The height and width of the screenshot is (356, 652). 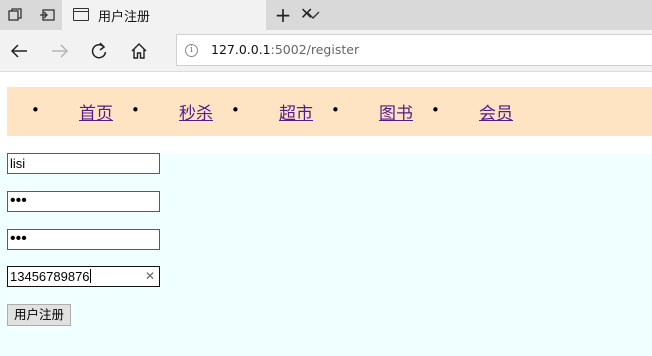 I want to click on nav-item-flash-sale: 秒杀, so click(x=196, y=111).